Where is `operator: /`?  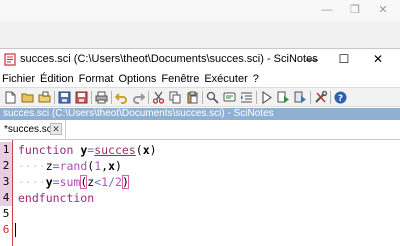
operator: / is located at coordinates (112, 182).